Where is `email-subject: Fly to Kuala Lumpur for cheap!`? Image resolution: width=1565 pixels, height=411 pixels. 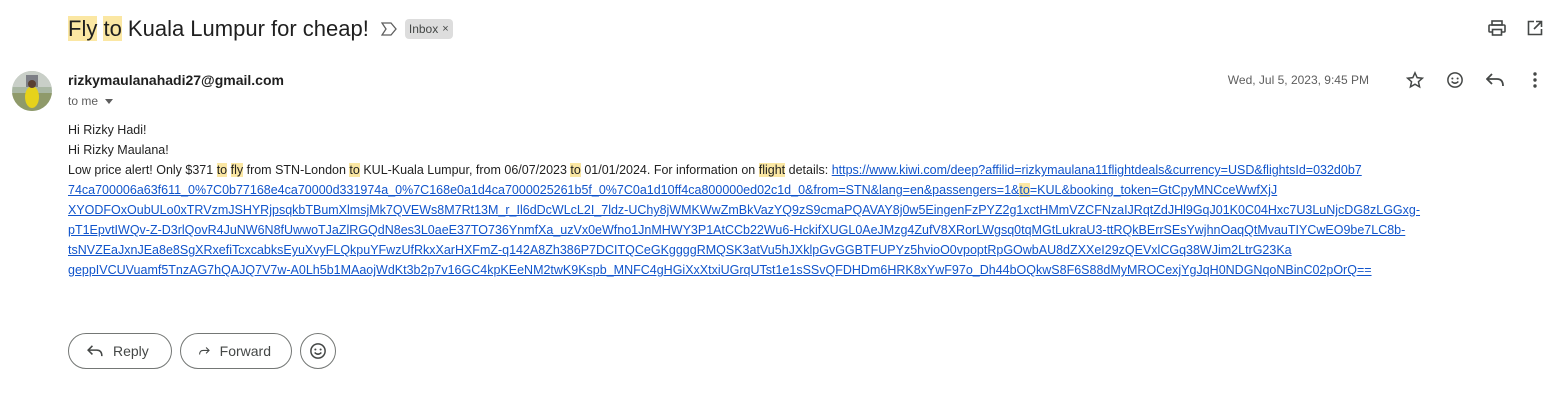
email-subject: Fly to Kuala Lumpur for cheap! is located at coordinates (218, 29).